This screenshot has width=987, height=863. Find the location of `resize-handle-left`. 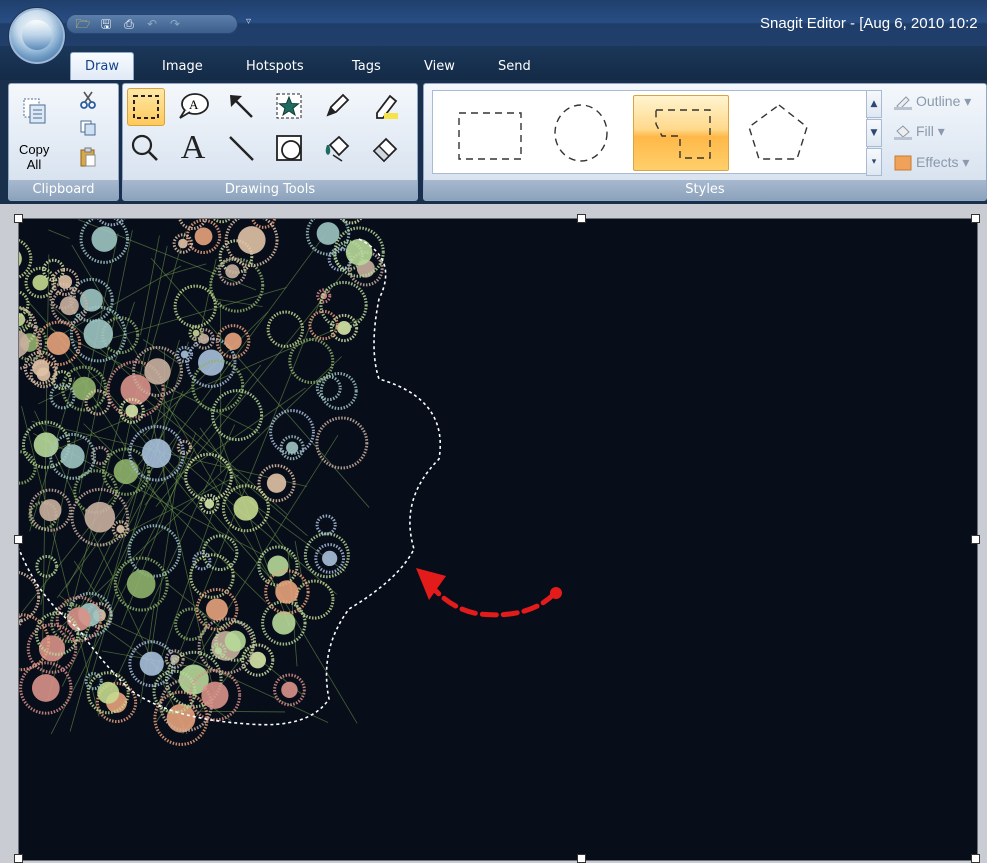

resize-handle-left is located at coordinates (18, 539).